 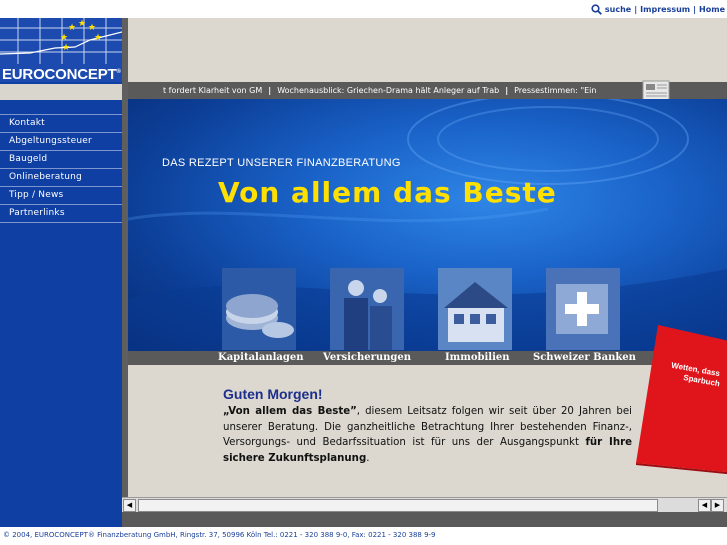 What do you see at coordinates (712, 9) in the screenshot?
I see `home-link: Home` at bounding box center [712, 9].